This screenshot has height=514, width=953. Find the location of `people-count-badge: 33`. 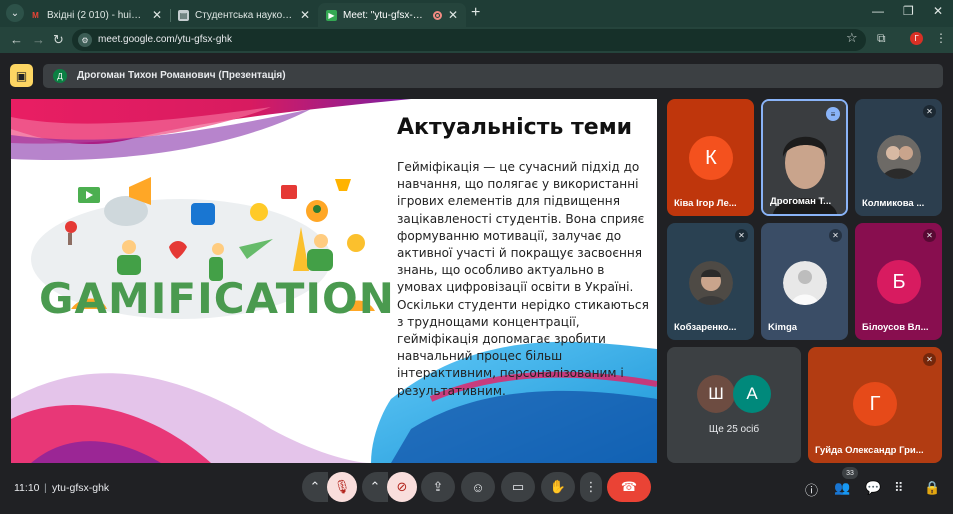

people-count-badge: 33 is located at coordinates (850, 473).